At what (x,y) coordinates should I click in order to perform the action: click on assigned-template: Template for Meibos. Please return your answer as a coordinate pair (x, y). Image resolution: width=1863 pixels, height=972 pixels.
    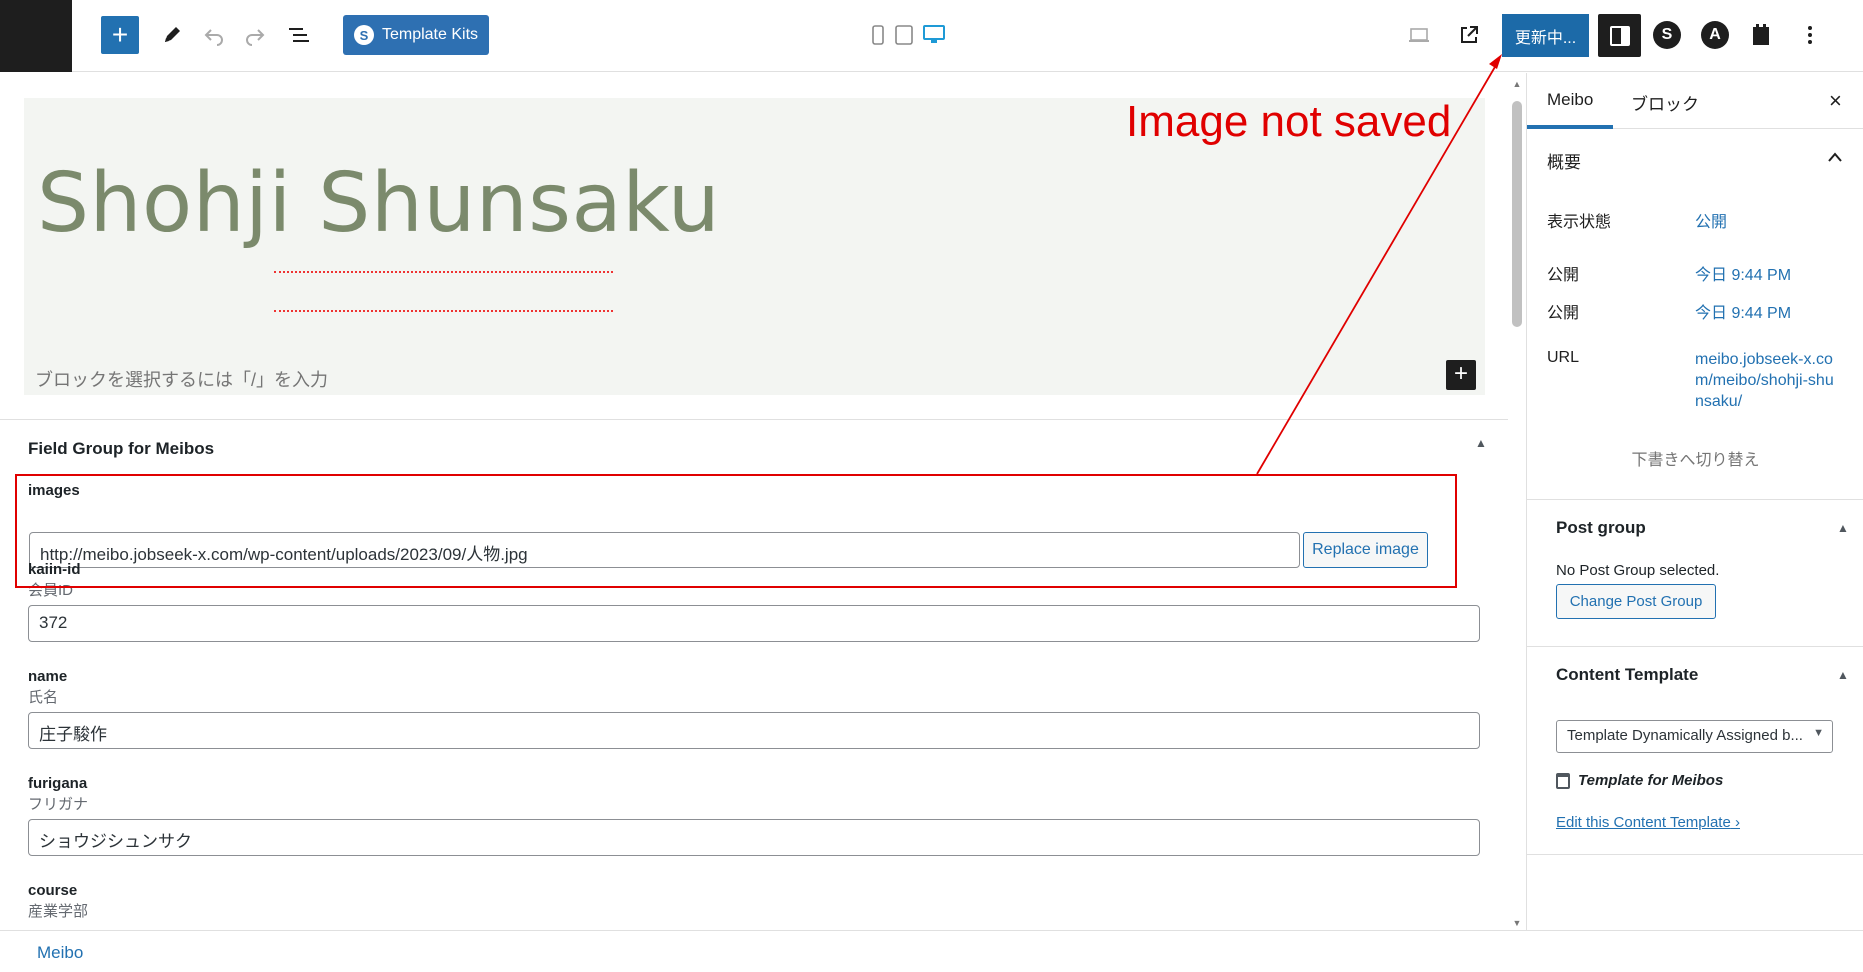
    Looking at the image, I should click on (1639, 780).